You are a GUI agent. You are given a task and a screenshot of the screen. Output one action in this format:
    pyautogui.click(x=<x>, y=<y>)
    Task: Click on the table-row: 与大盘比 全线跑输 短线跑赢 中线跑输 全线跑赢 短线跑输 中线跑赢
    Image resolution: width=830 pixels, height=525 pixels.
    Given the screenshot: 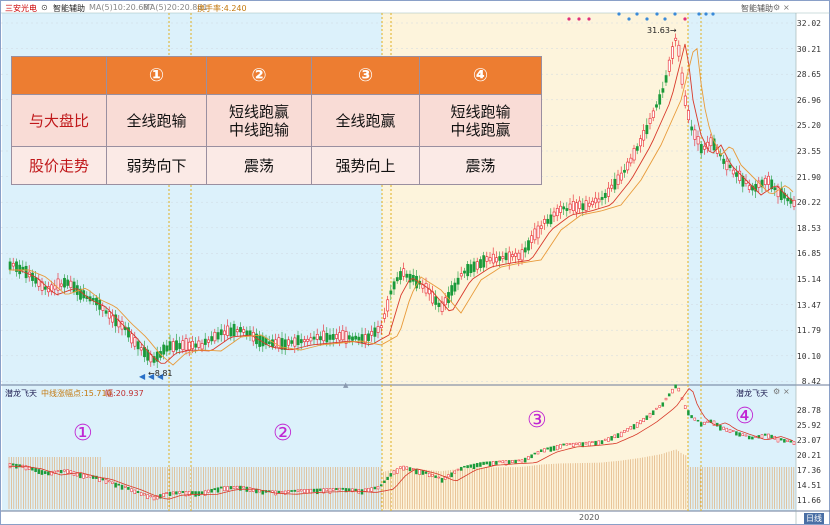 What is the action you would take?
    pyautogui.click(x=276, y=120)
    